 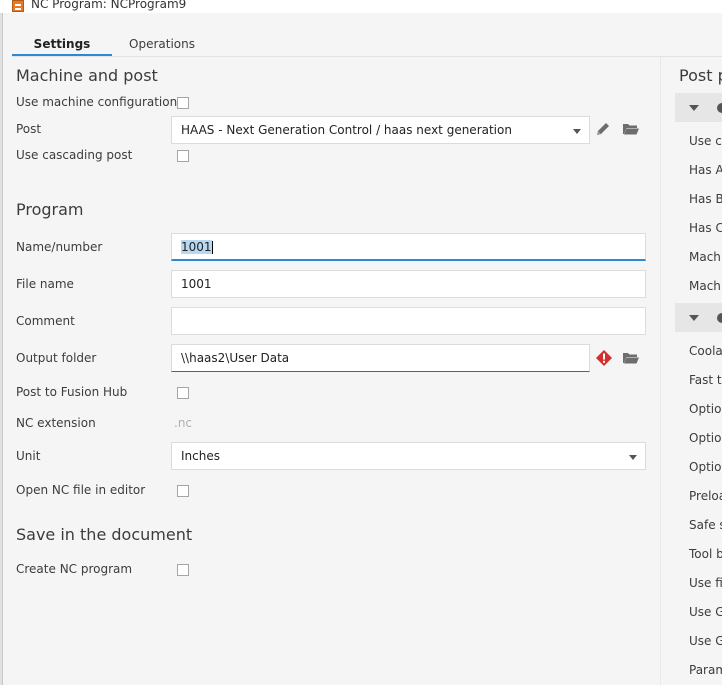 What do you see at coordinates (705, 170) in the screenshot?
I see `post-property-item: Has A` at bounding box center [705, 170].